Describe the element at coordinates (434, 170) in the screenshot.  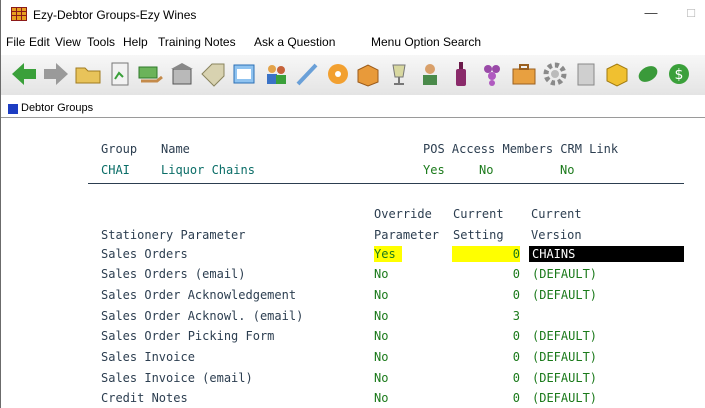
I see `pos-access-field: Yes` at that location.